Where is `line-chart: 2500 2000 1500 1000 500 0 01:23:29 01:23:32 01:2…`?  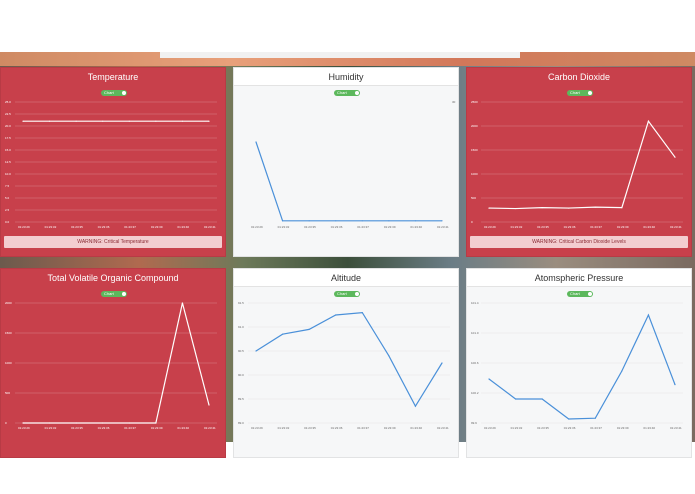
line-chart: 2500 2000 1500 1000 500 0 01:23:29 01:23:32 01:2… is located at coordinates (577, 164).